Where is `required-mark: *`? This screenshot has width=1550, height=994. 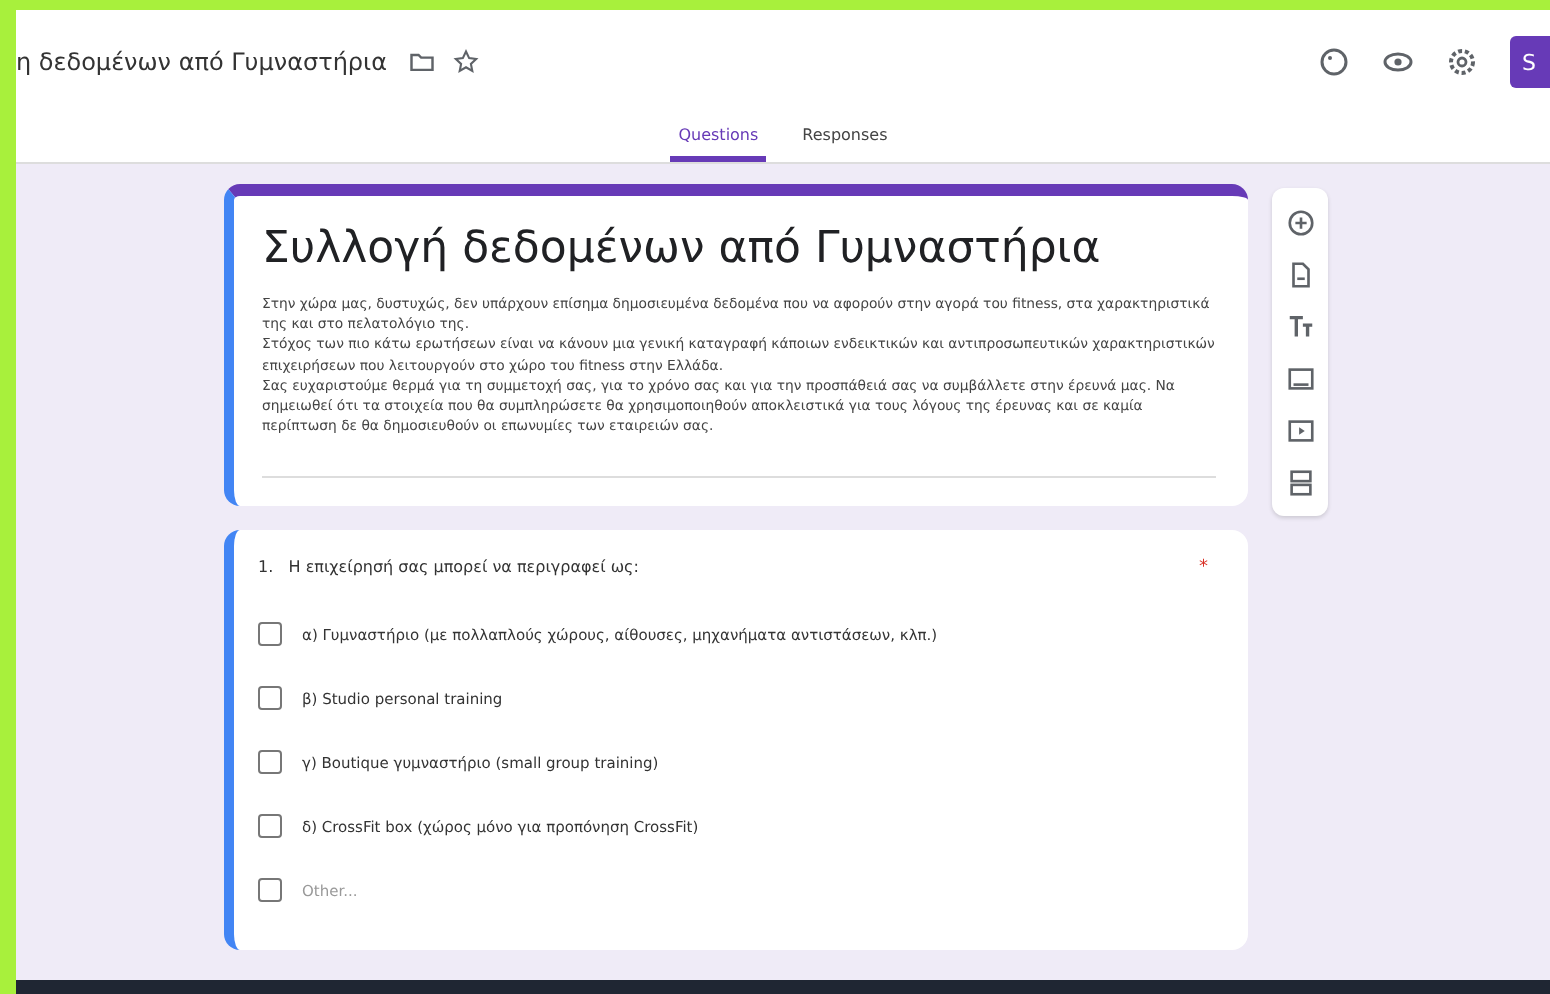
required-mark: * is located at coordinates (1203, 568).